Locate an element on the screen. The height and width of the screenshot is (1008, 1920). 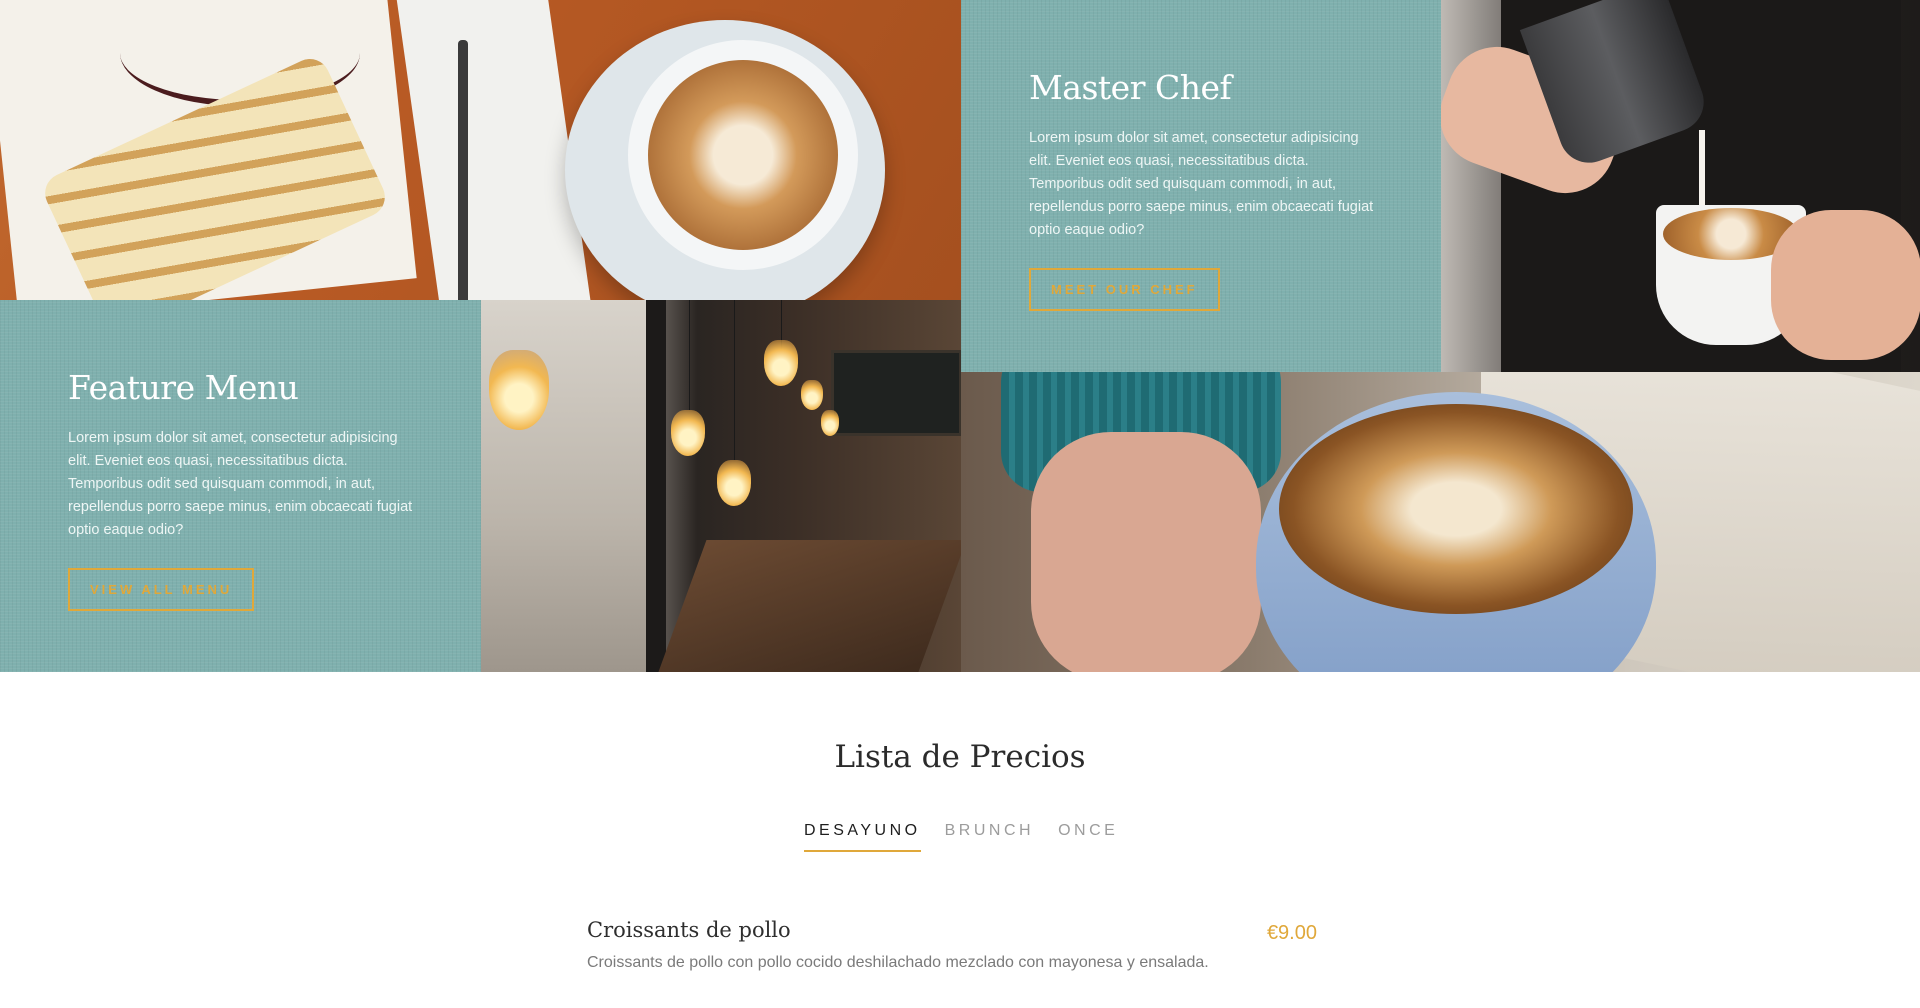
menu-item-name: Croissants de pollo is located at coordinates (689, 930).